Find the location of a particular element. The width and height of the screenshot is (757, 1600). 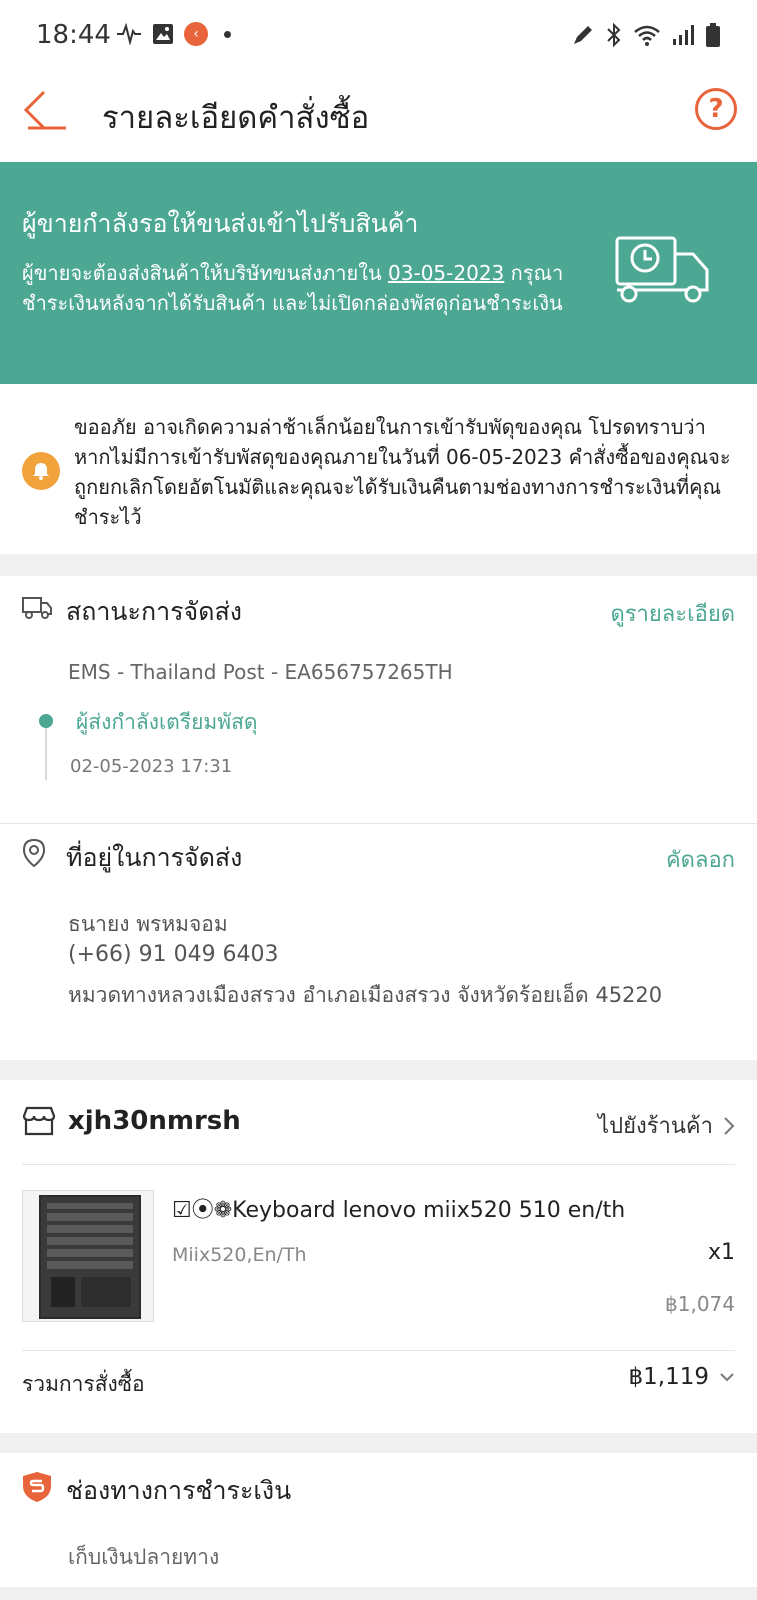

bluetooth-icon is located at coordinates (614, 35).